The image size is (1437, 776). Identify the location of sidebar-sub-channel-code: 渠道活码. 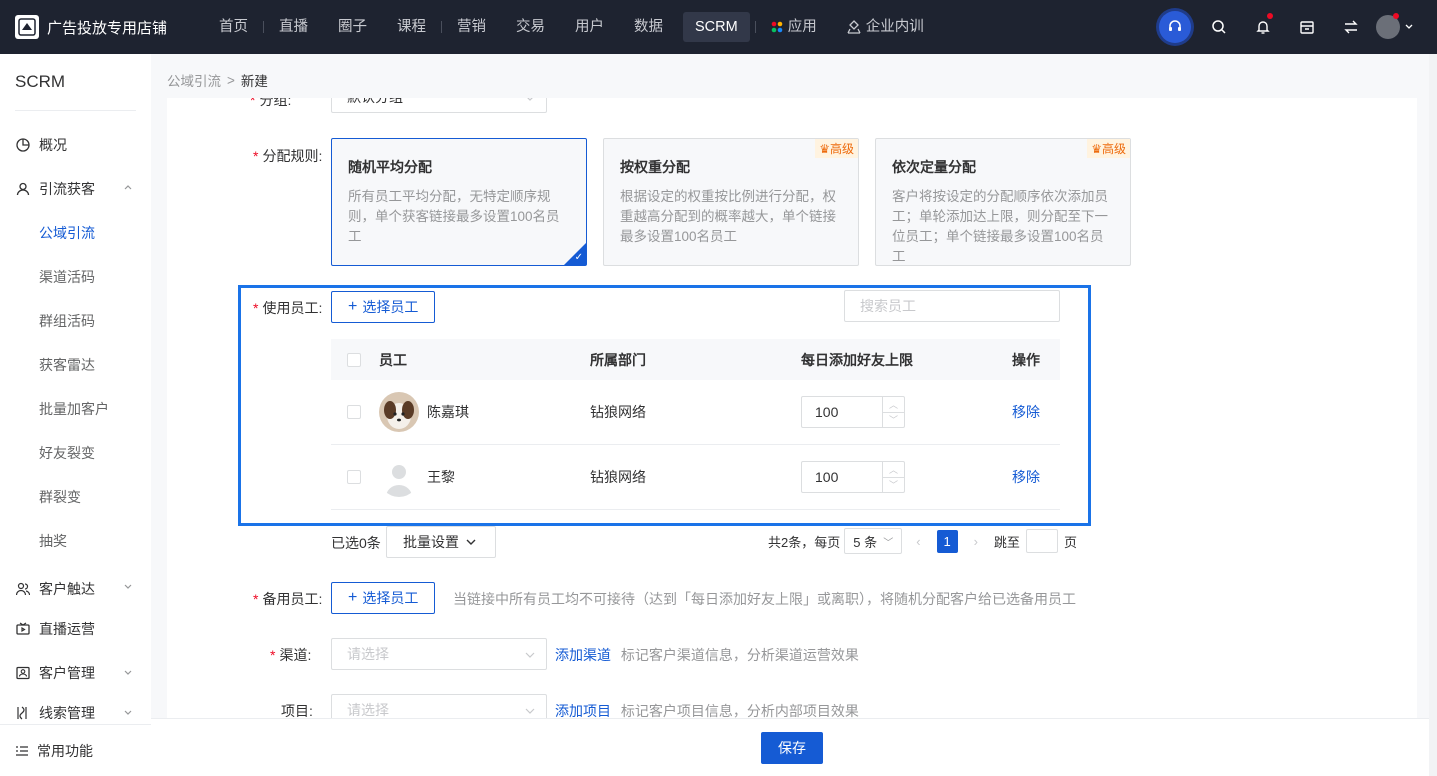
(75, 277).